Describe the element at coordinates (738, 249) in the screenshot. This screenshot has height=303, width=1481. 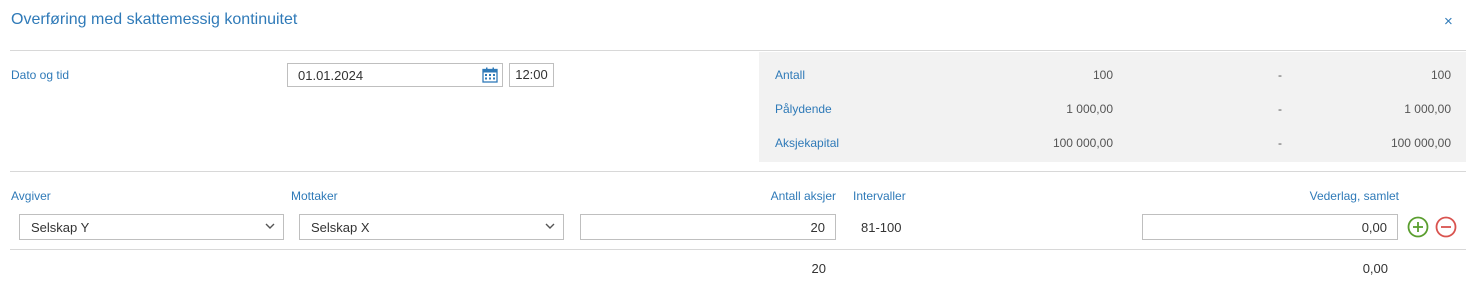
I see `totals-divider` at that location.